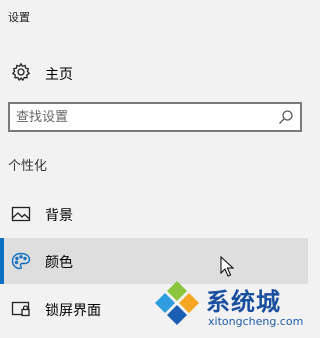  Describe the element at coordinates (59, 75) in the screenshot. I see `home-label: 主页` at that location.